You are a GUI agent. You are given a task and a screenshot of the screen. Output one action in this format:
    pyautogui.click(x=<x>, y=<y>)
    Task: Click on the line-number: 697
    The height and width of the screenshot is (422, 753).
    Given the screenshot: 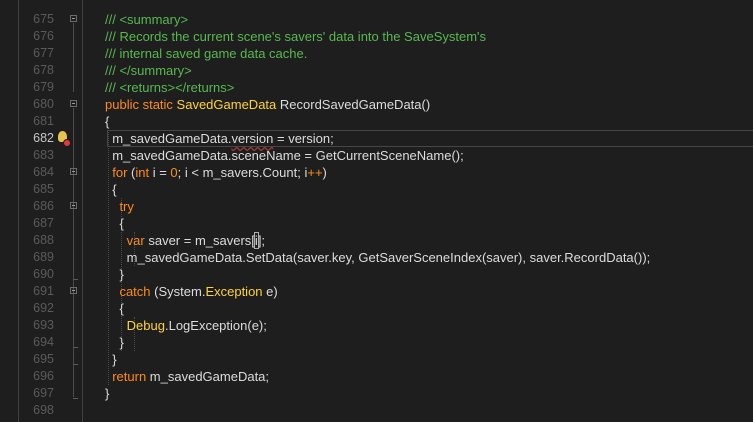 What is the action you would take?
    pyautogui.click(x=43, y=393)
    